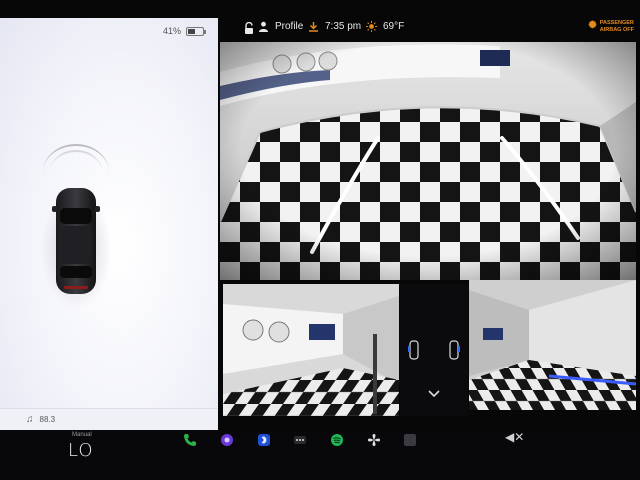 This screenshot has height=480, width=640. What do you see at coordinates (434, 393) in the screenshot?
I see `chevron-down-icon` at bounding box center [434, 393].